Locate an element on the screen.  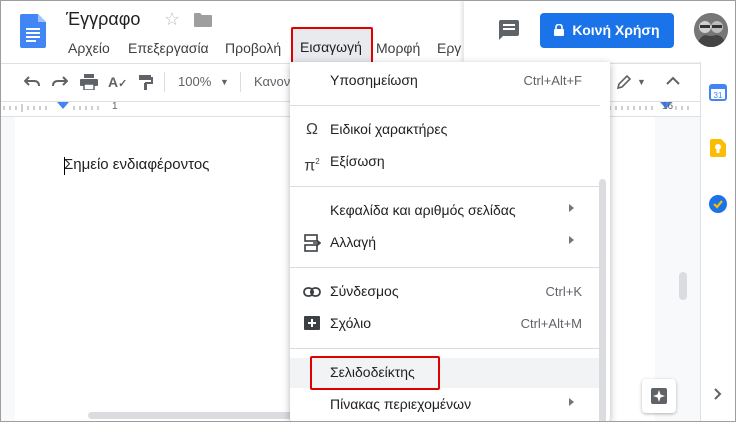
menu-item-footnote: Υποσημείωση Ctrl+Alt+F is located at coordinates (445, 81).